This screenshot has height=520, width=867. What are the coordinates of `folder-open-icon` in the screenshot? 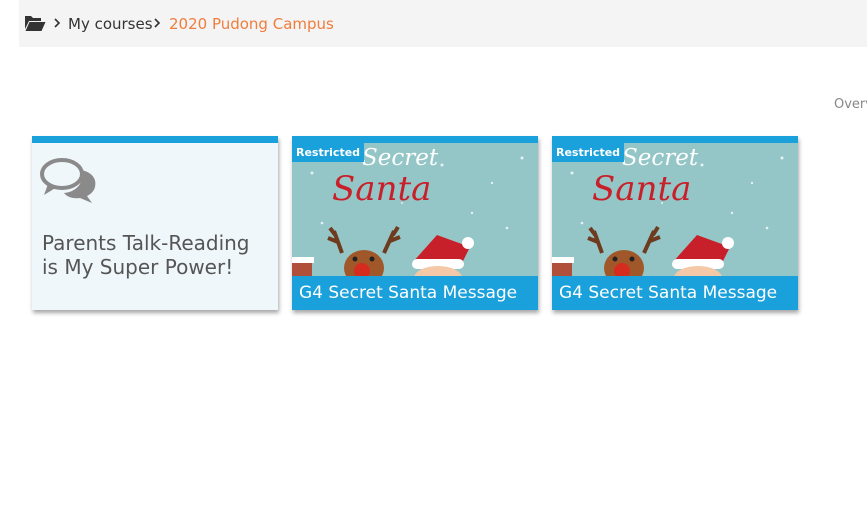 It's located at (35, 23).